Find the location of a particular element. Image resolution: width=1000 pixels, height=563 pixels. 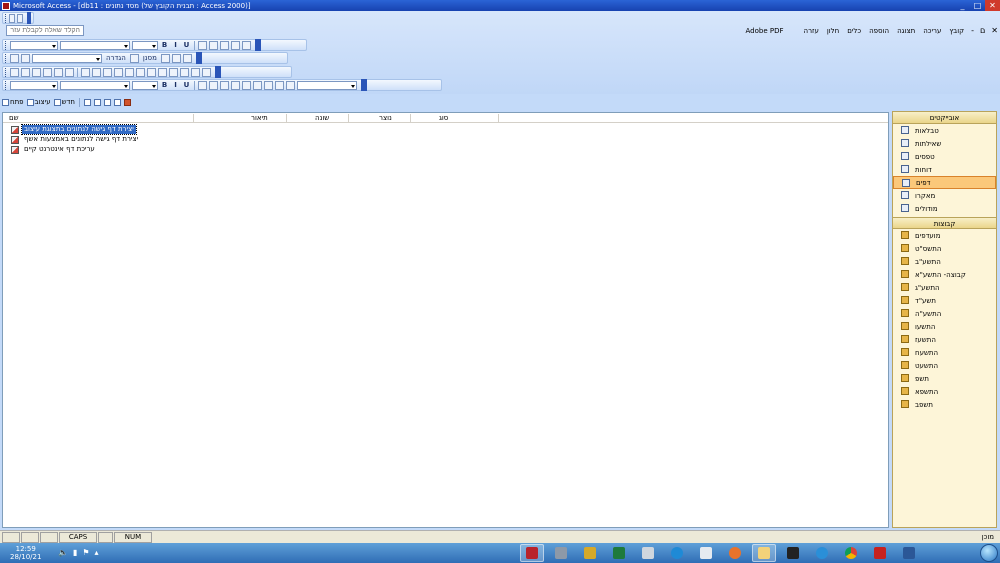

list-item: עריכת דף אינטרנט קיים is located at coordinates (54, 149).